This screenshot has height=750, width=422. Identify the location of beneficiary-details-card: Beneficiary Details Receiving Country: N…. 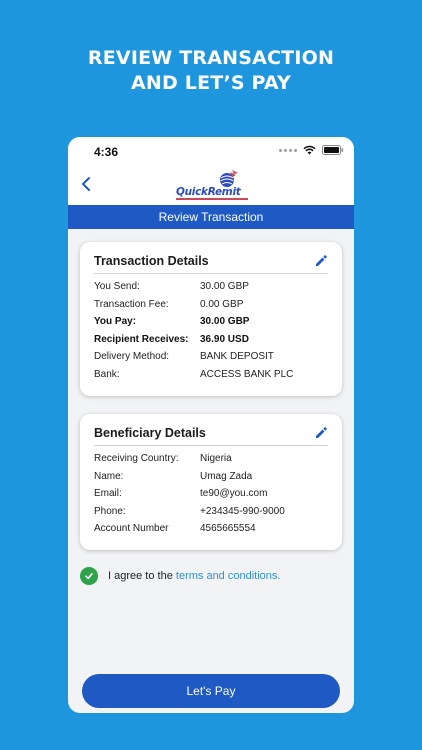
(211, 482).